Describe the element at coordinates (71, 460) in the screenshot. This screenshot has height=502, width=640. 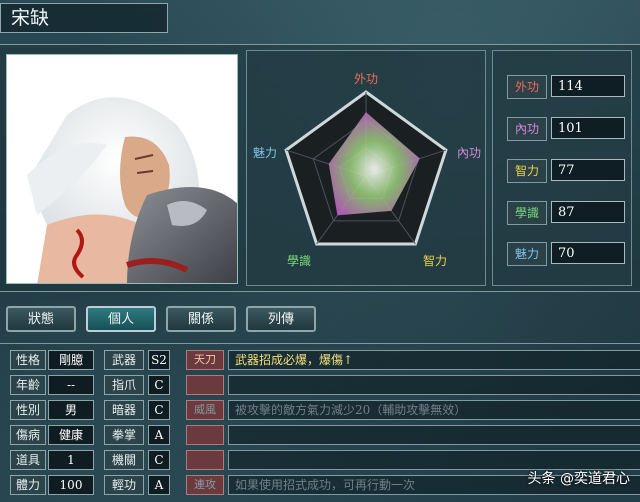
I see `info-value: 1` at that location.